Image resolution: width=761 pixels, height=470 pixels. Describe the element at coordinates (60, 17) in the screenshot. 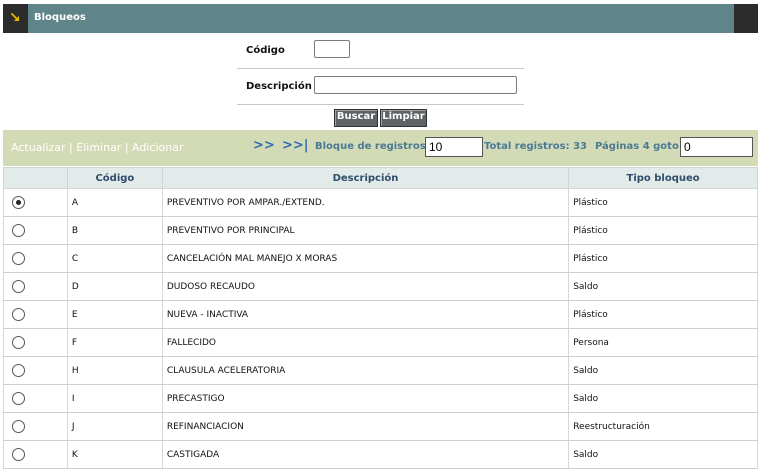

I see `page-title: Bloqueos` at that location.